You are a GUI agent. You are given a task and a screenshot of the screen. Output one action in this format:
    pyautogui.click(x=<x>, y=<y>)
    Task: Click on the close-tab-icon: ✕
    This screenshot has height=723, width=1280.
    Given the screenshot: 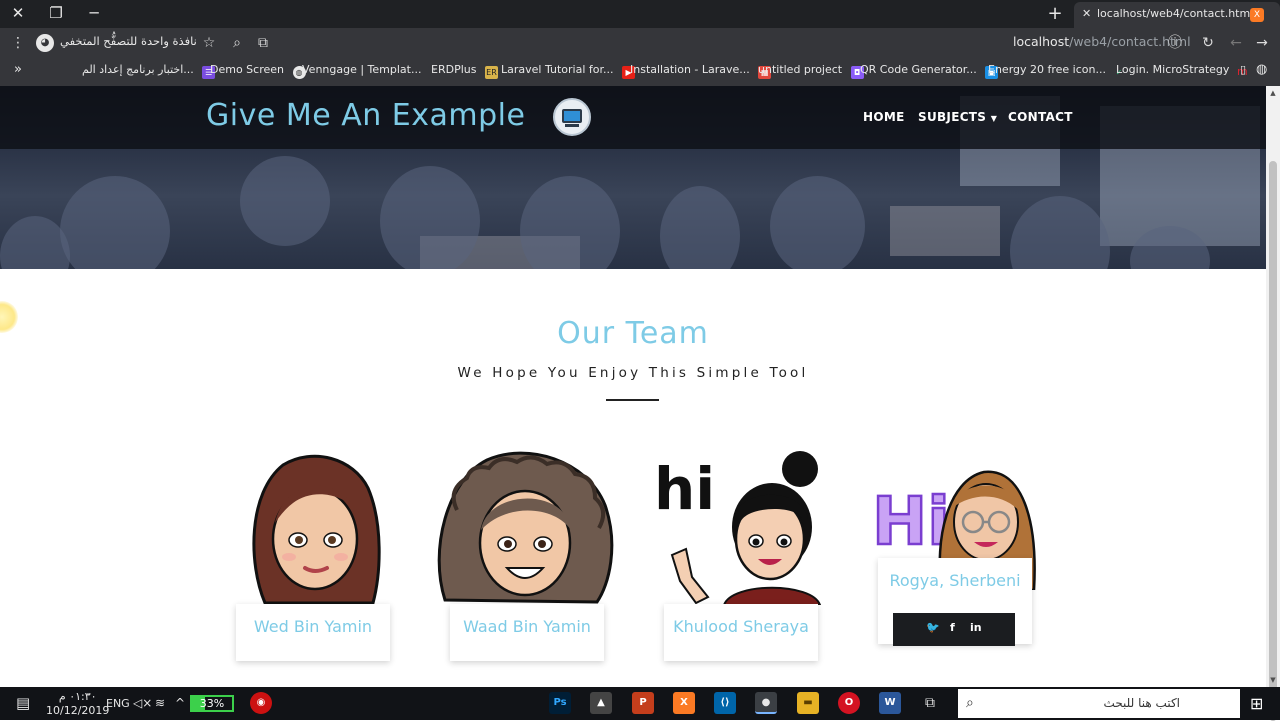 What is the action you would take?
    pyautogui.click(x=1086, y=14)
    